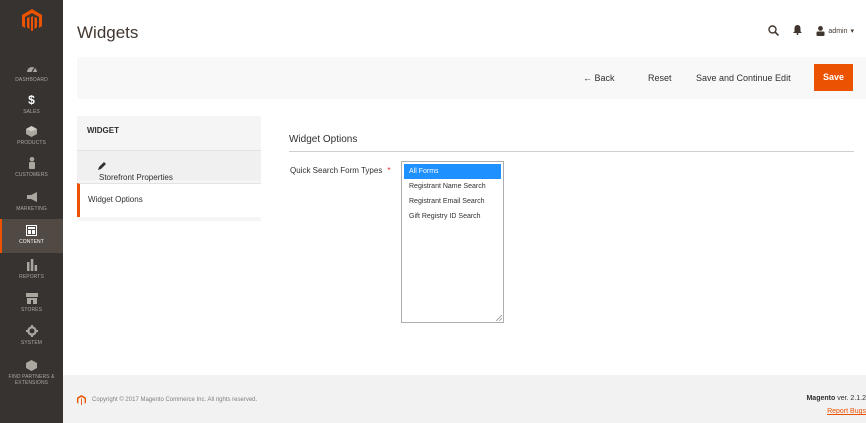 The height and width of the screenshot is (423, 866). I want to click on tab-label: Widget Options, so click(115, 199).